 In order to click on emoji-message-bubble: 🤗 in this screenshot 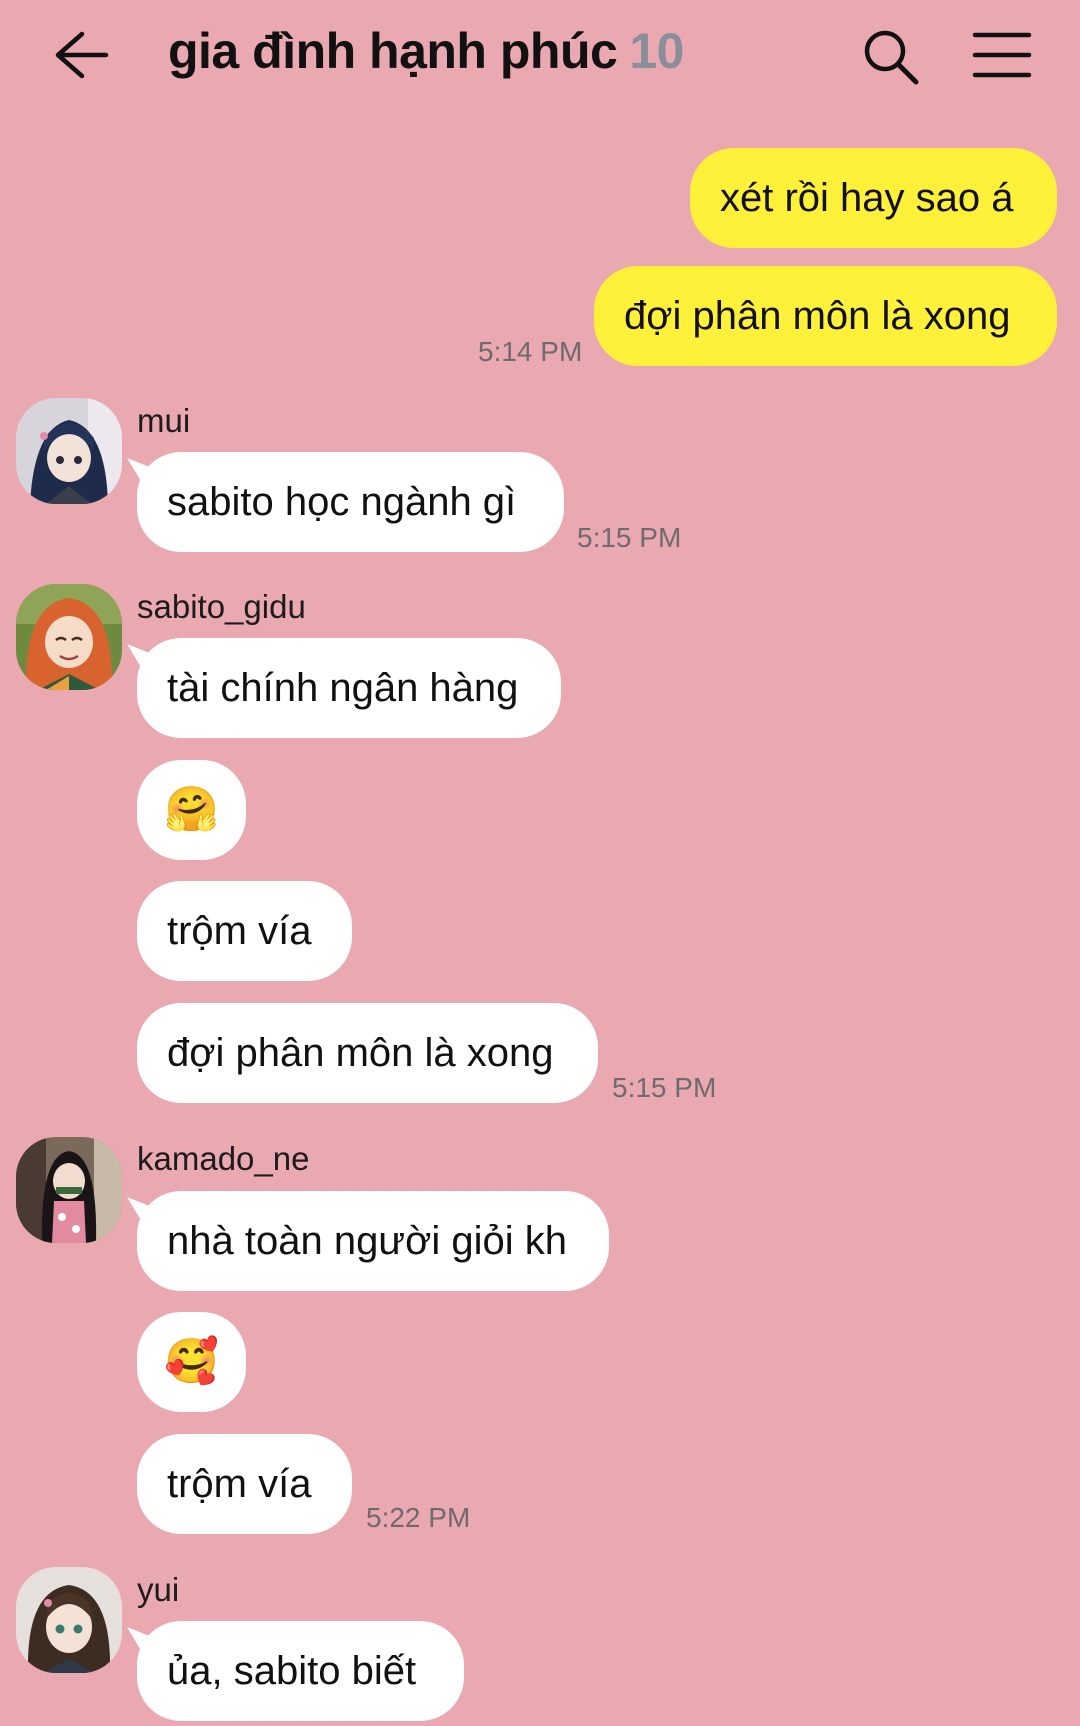, I will do `click(191, 810)`.